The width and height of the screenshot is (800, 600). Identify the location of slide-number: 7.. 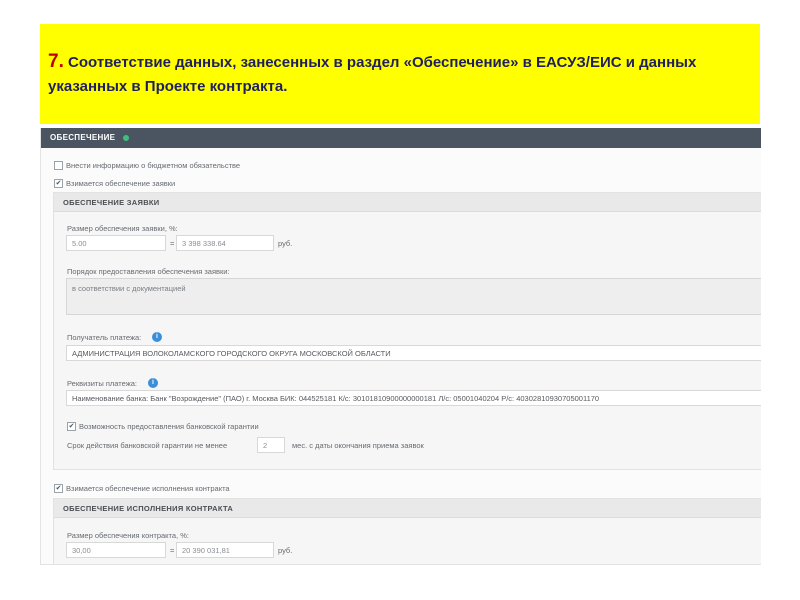
(56, 61).